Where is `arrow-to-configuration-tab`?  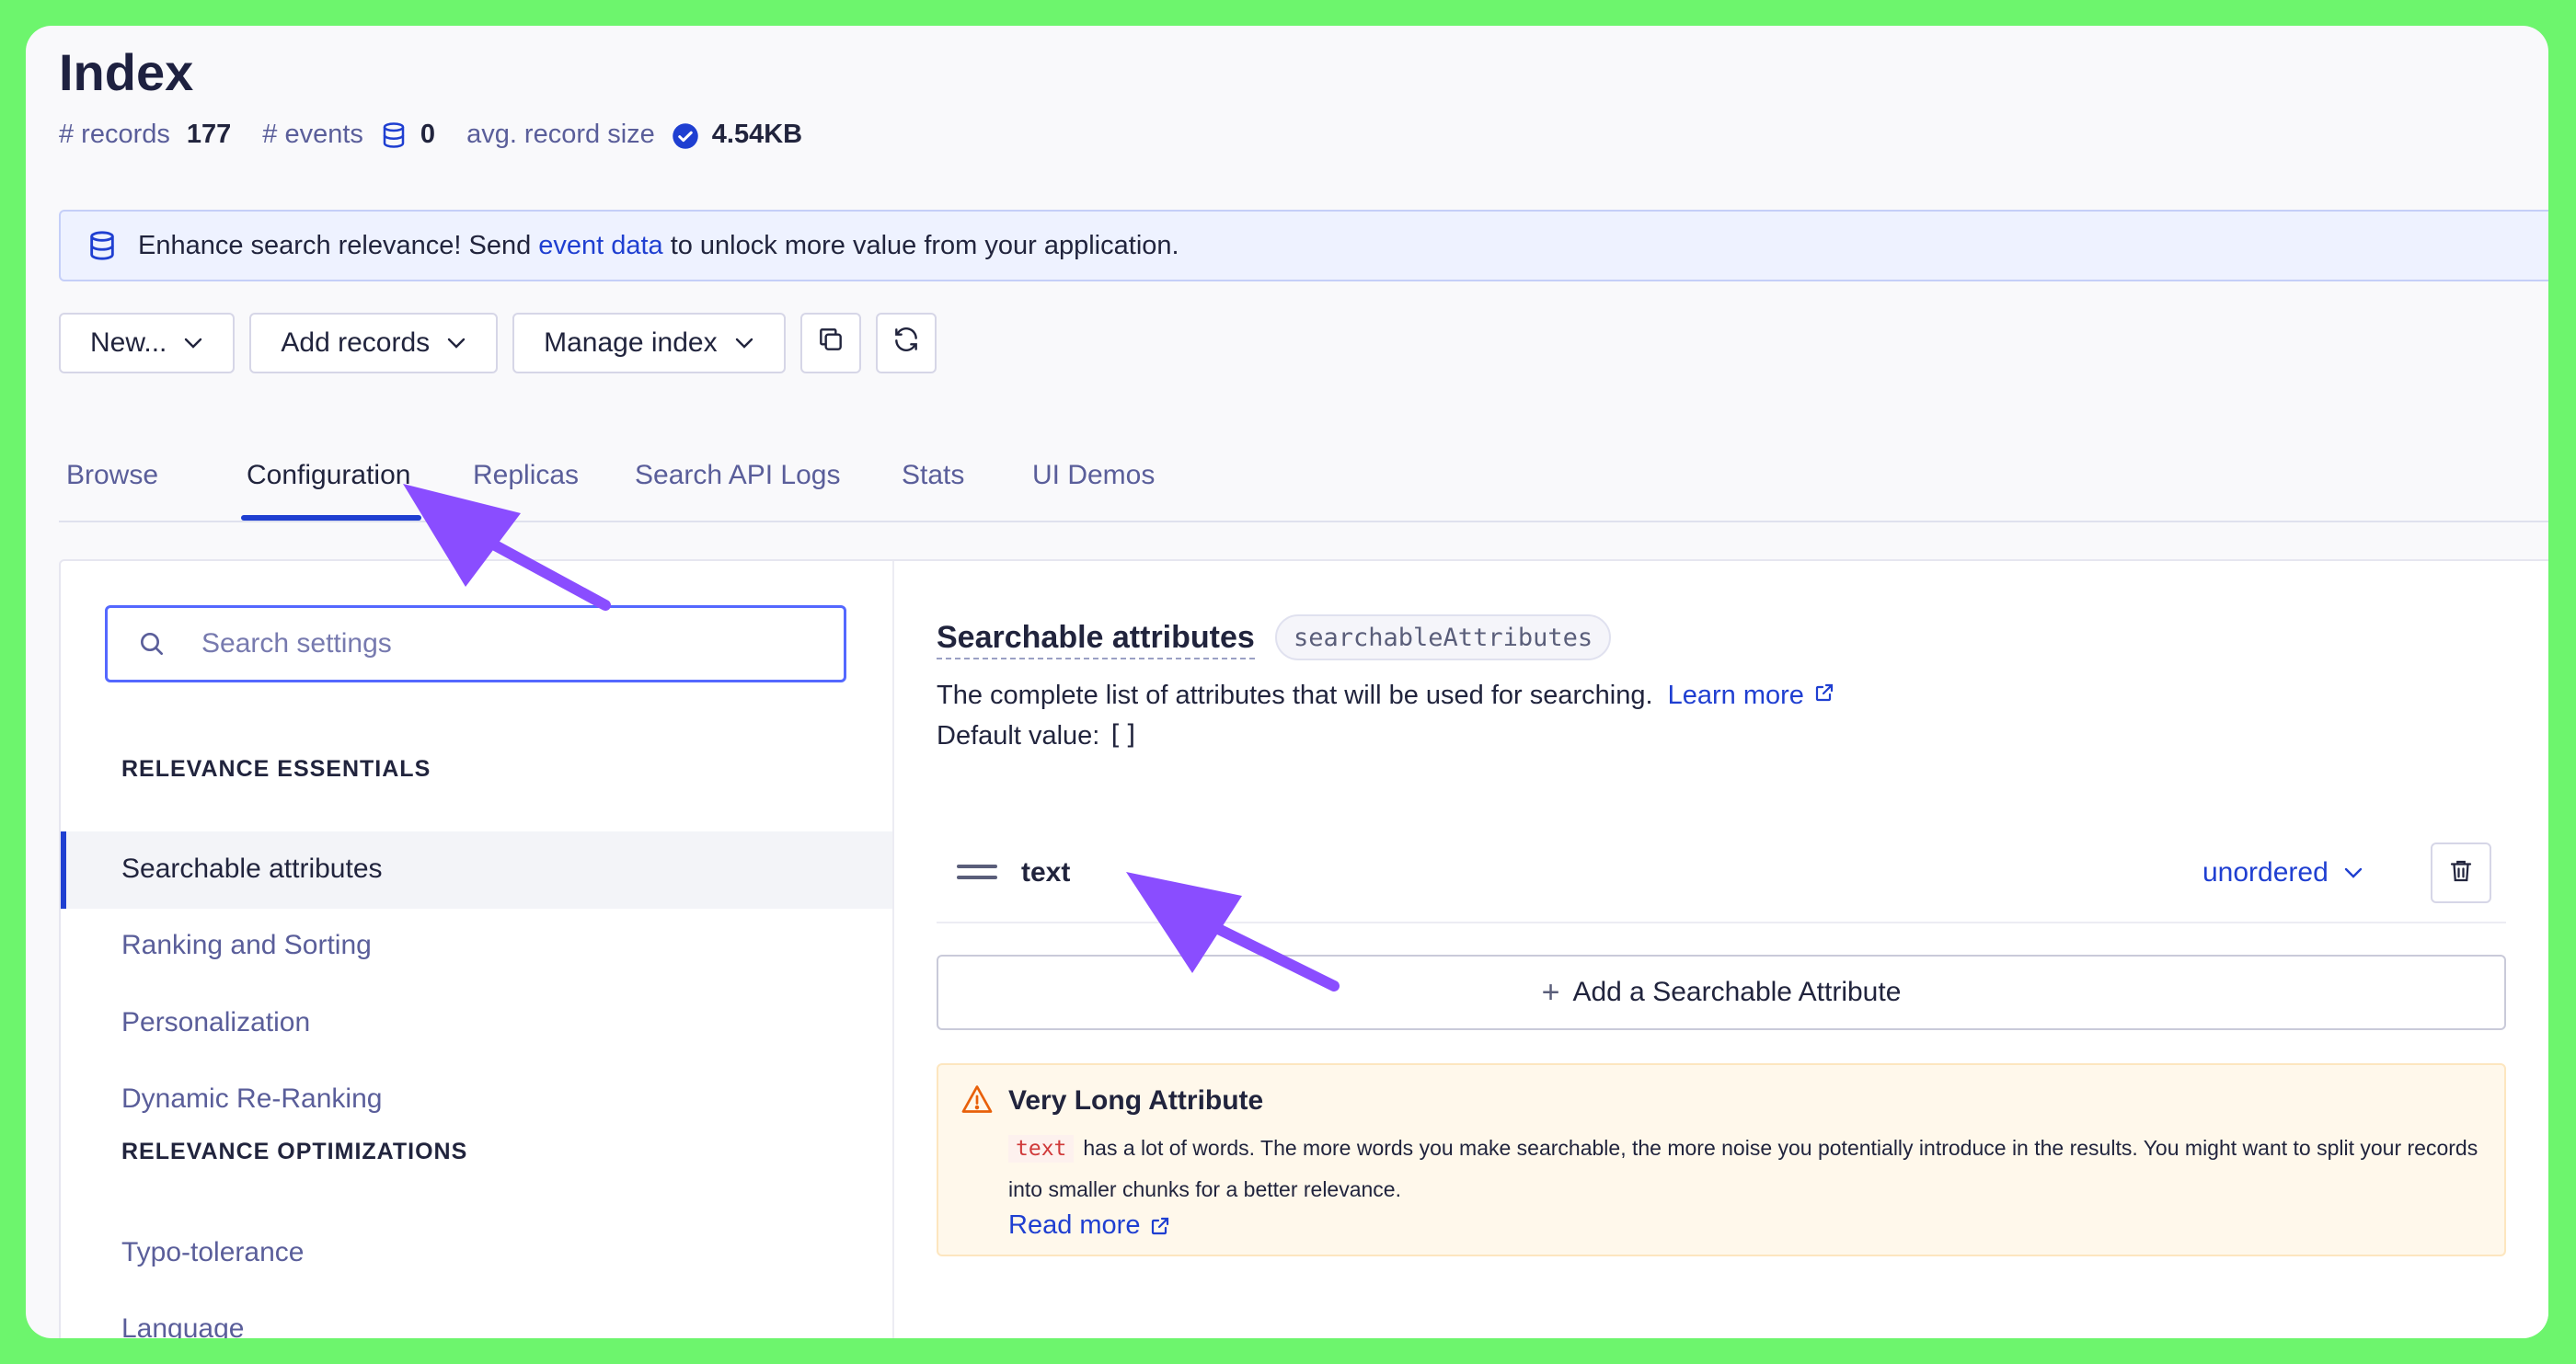
arrow-to-configuration-tab is located at coordinates (507, 547).